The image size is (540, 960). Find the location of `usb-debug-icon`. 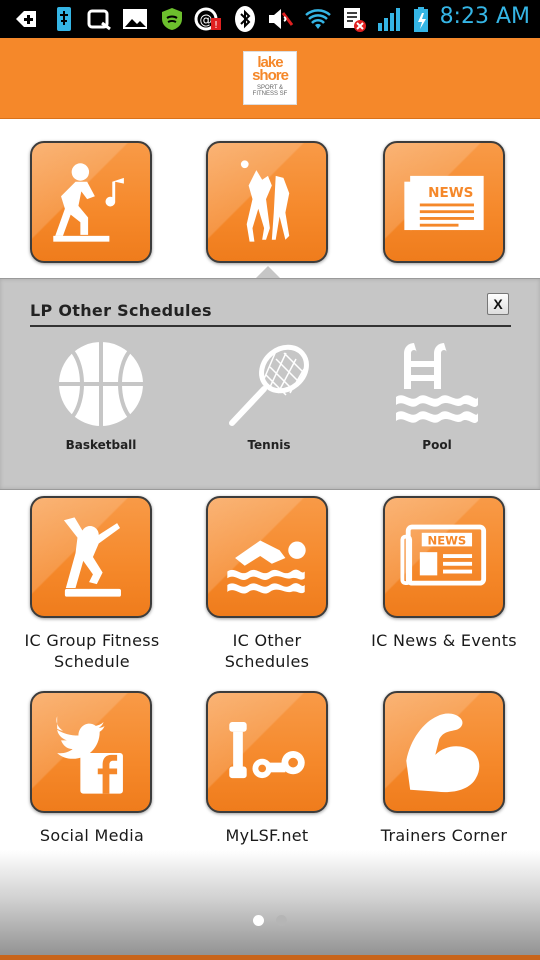

usb-debug-icon is located at coordinates (64, 19).